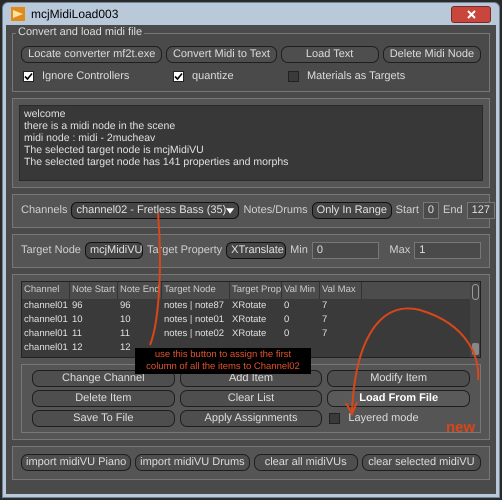 Image resolution: width=502 pixels, height=500 pixels. I want to click on column-header: Target Prop, so click(256, 290).